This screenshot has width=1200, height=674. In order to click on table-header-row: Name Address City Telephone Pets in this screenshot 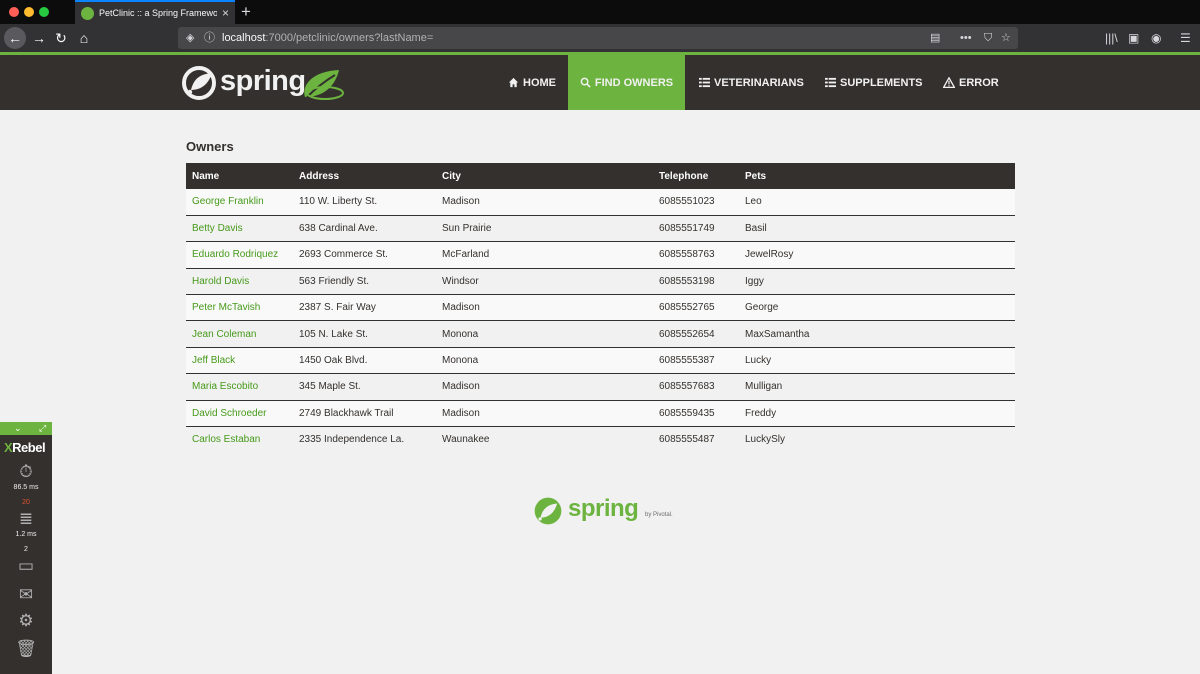, I will do `click(600, 176)`.